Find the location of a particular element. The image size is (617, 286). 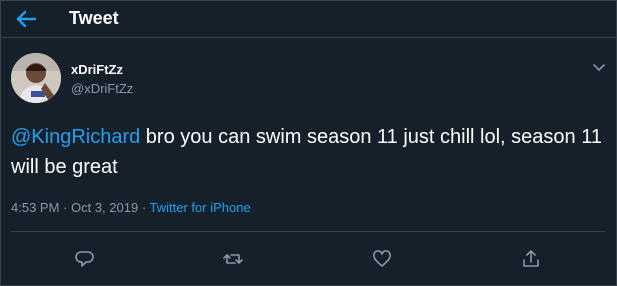

retweet-icon is located at coordinates (233, 259).